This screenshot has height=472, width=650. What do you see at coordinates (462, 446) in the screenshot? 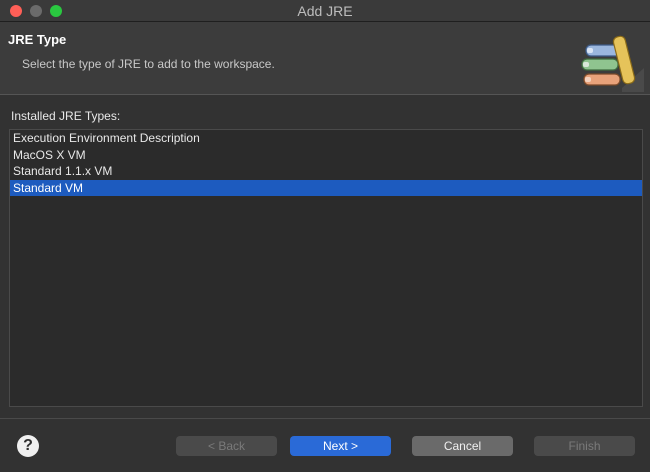
I see `cancel-button: Cancel` at bounding box center [462, 446].